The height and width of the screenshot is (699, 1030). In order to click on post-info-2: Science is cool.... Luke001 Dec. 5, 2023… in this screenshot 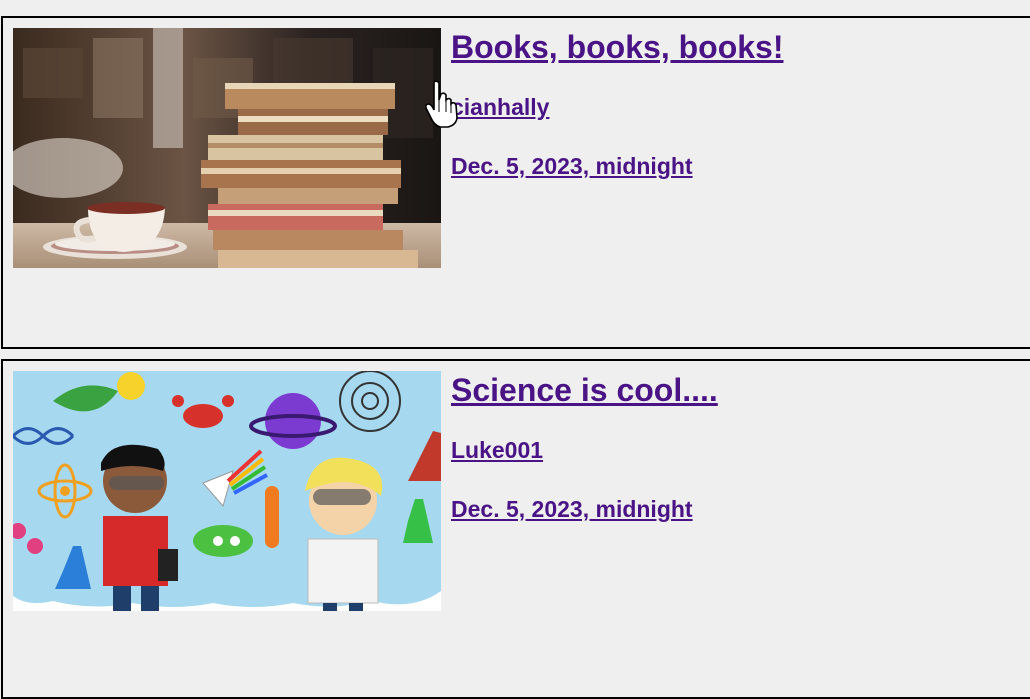, I will do `click(584, 447)`.